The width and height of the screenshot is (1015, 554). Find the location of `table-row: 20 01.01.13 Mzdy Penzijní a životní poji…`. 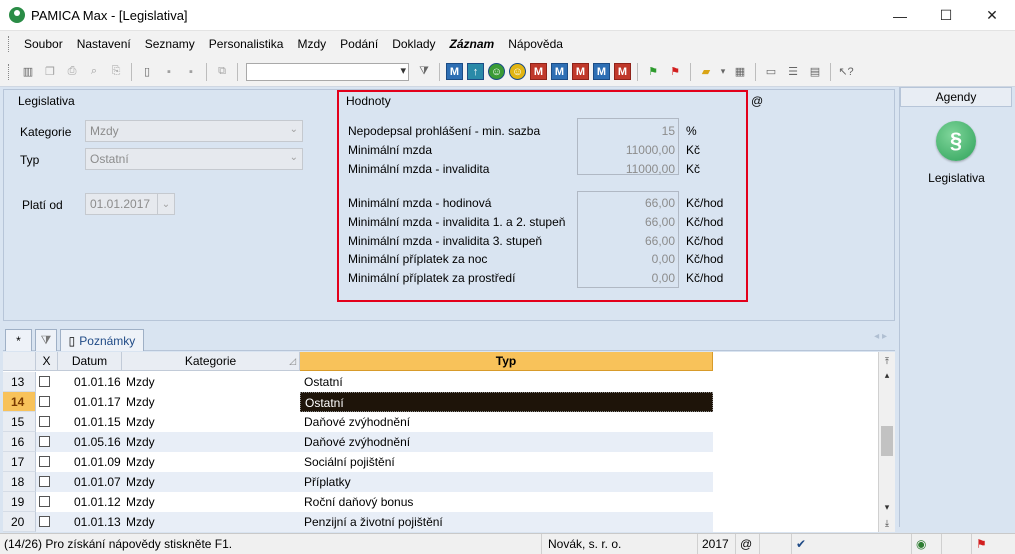

table-row: 20 01.01.13 Mzdy Penzijní a životní poji… is located at coordinates (358, 522).